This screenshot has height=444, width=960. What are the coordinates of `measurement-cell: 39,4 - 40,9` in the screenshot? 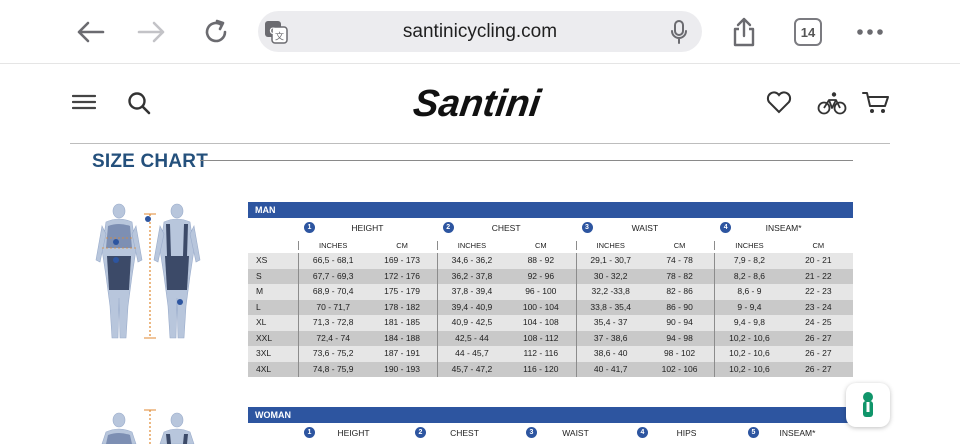 It's located at (471, 307).